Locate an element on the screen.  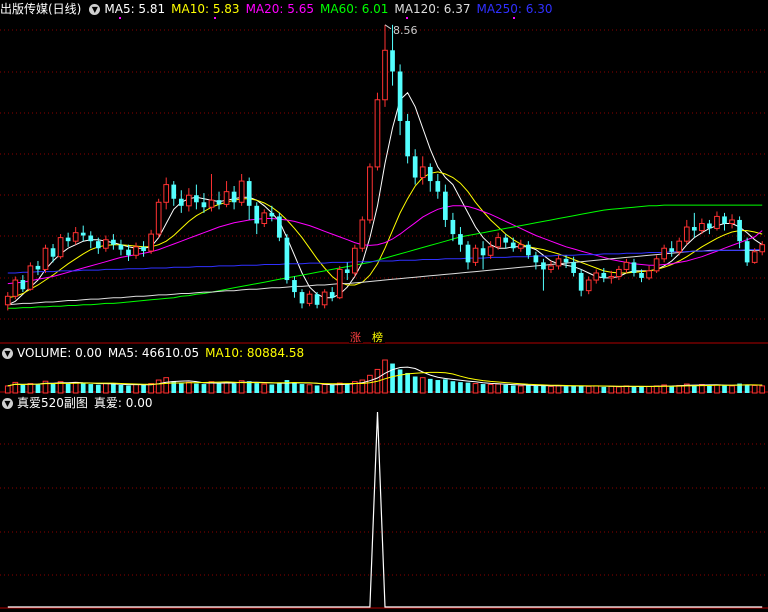
peak-pointer is located at coordinates (388, 27).